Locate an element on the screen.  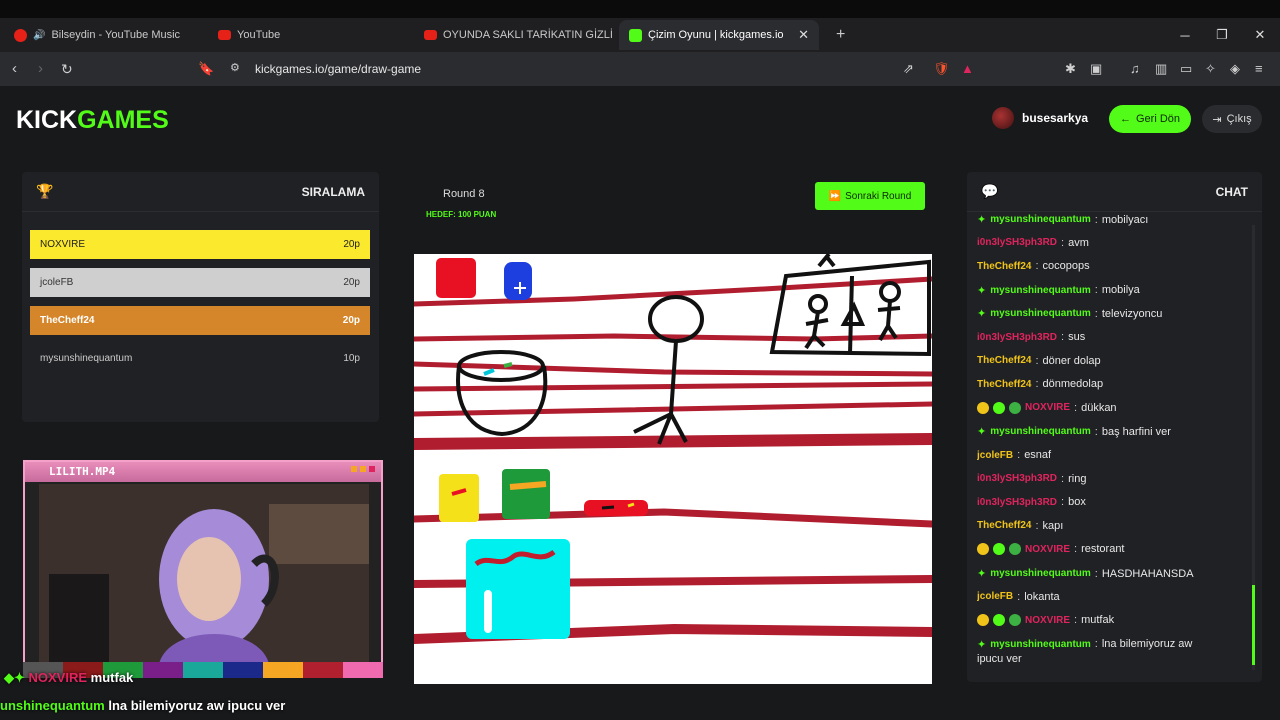
tab-youtube: YouTube is located at coordinates (308, 35).